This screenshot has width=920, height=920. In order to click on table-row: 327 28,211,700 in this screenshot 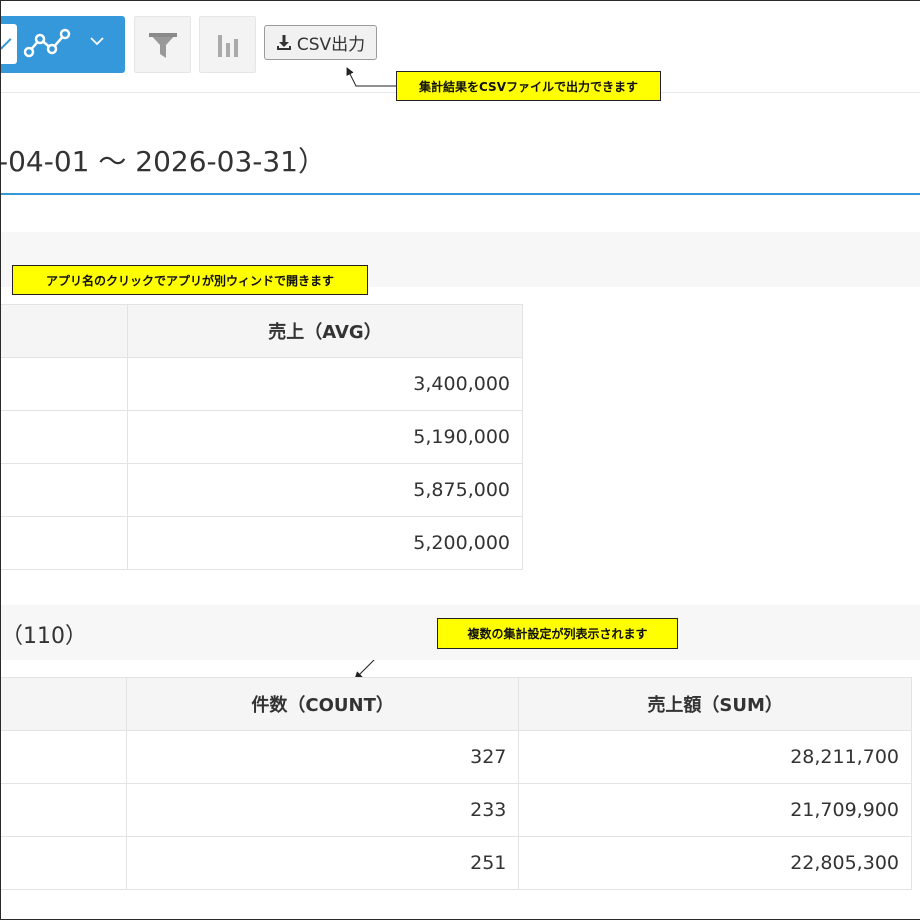, I will do `click(456, 757)`.